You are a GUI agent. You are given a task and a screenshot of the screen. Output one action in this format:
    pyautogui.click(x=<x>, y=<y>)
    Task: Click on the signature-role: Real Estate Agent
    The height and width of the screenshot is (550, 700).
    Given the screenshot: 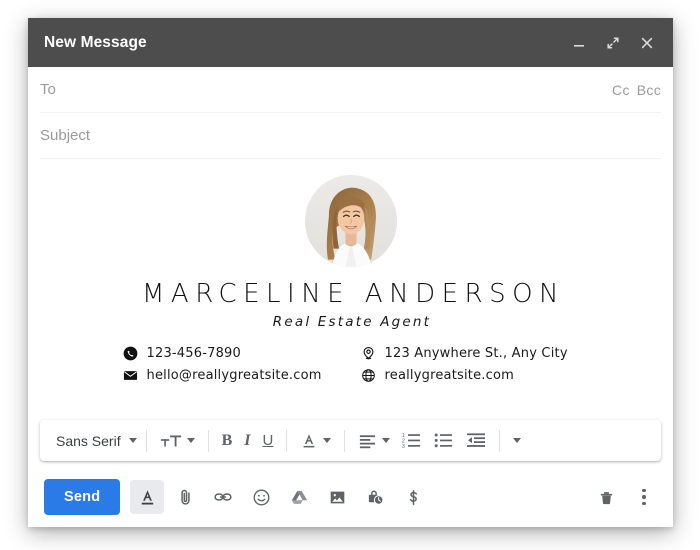 What is the action you would take?
    pyautogui.click(x=352, y=322)
    